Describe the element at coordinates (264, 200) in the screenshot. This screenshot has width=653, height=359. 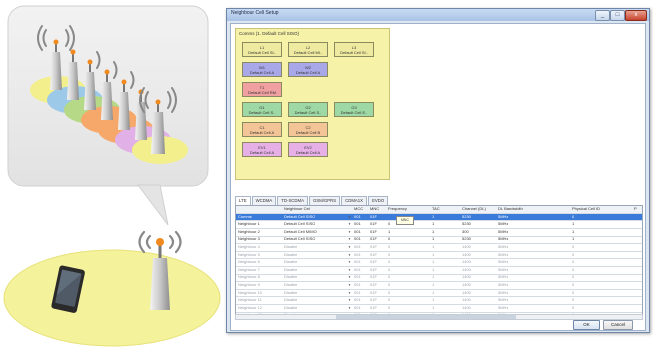
I see `tab-wcdma: WCDMA` at that location.